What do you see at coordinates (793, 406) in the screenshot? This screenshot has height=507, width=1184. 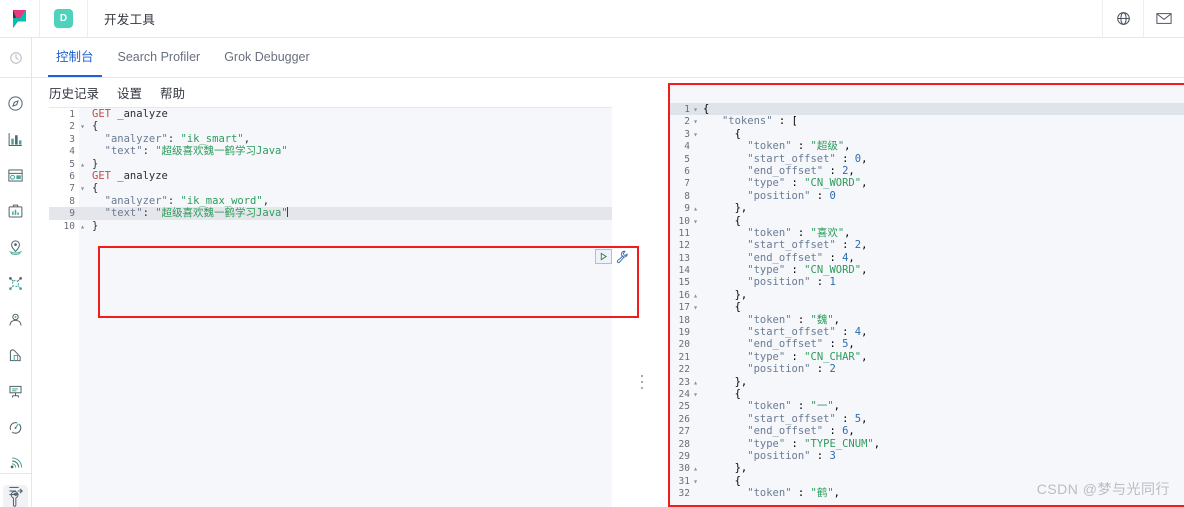 I see `response-line-text: "token" : "一",` at bounding box center [793, 406].